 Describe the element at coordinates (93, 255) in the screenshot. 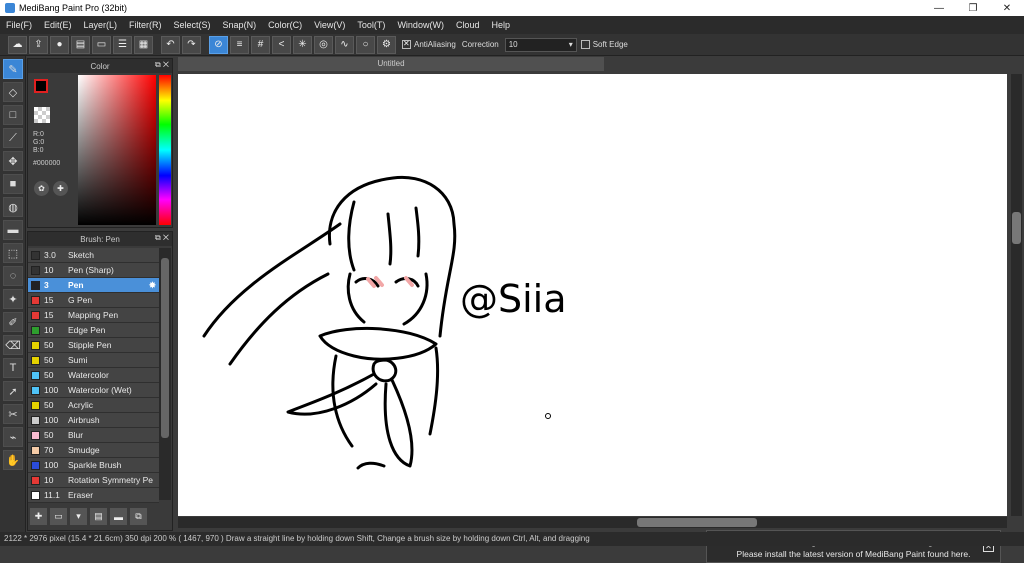

I see `brush-item: 3.0 Sketch` at that location.